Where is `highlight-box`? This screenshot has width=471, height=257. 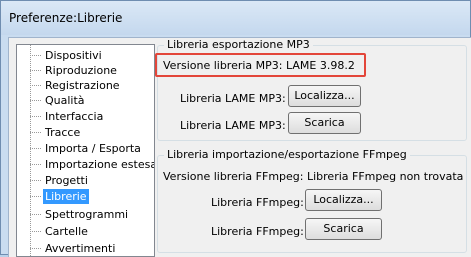 highlight-box is located at coordinates (260, 65).